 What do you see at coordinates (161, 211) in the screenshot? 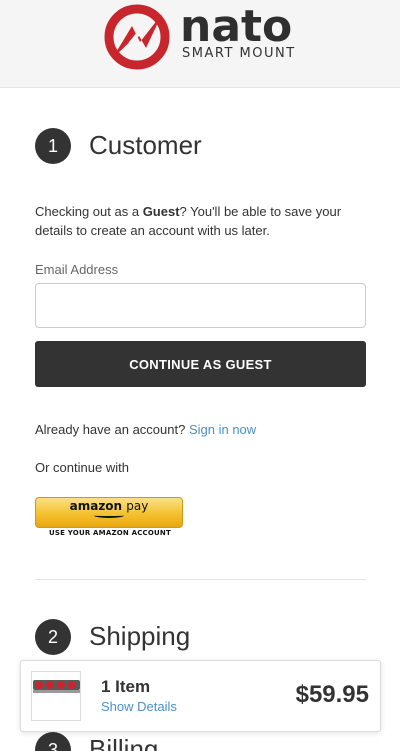
I see `intro-guest: Guest` at bounding box center [161, 211].